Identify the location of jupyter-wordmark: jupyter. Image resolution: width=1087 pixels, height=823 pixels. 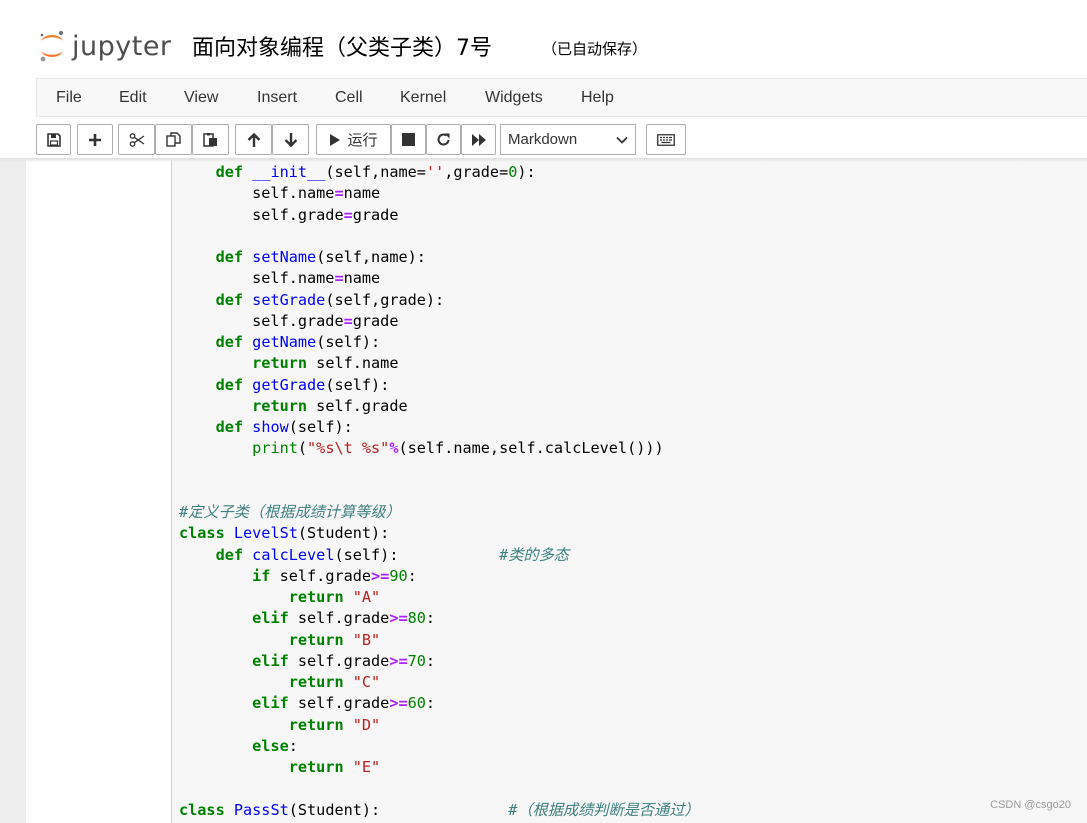
(122, 46).